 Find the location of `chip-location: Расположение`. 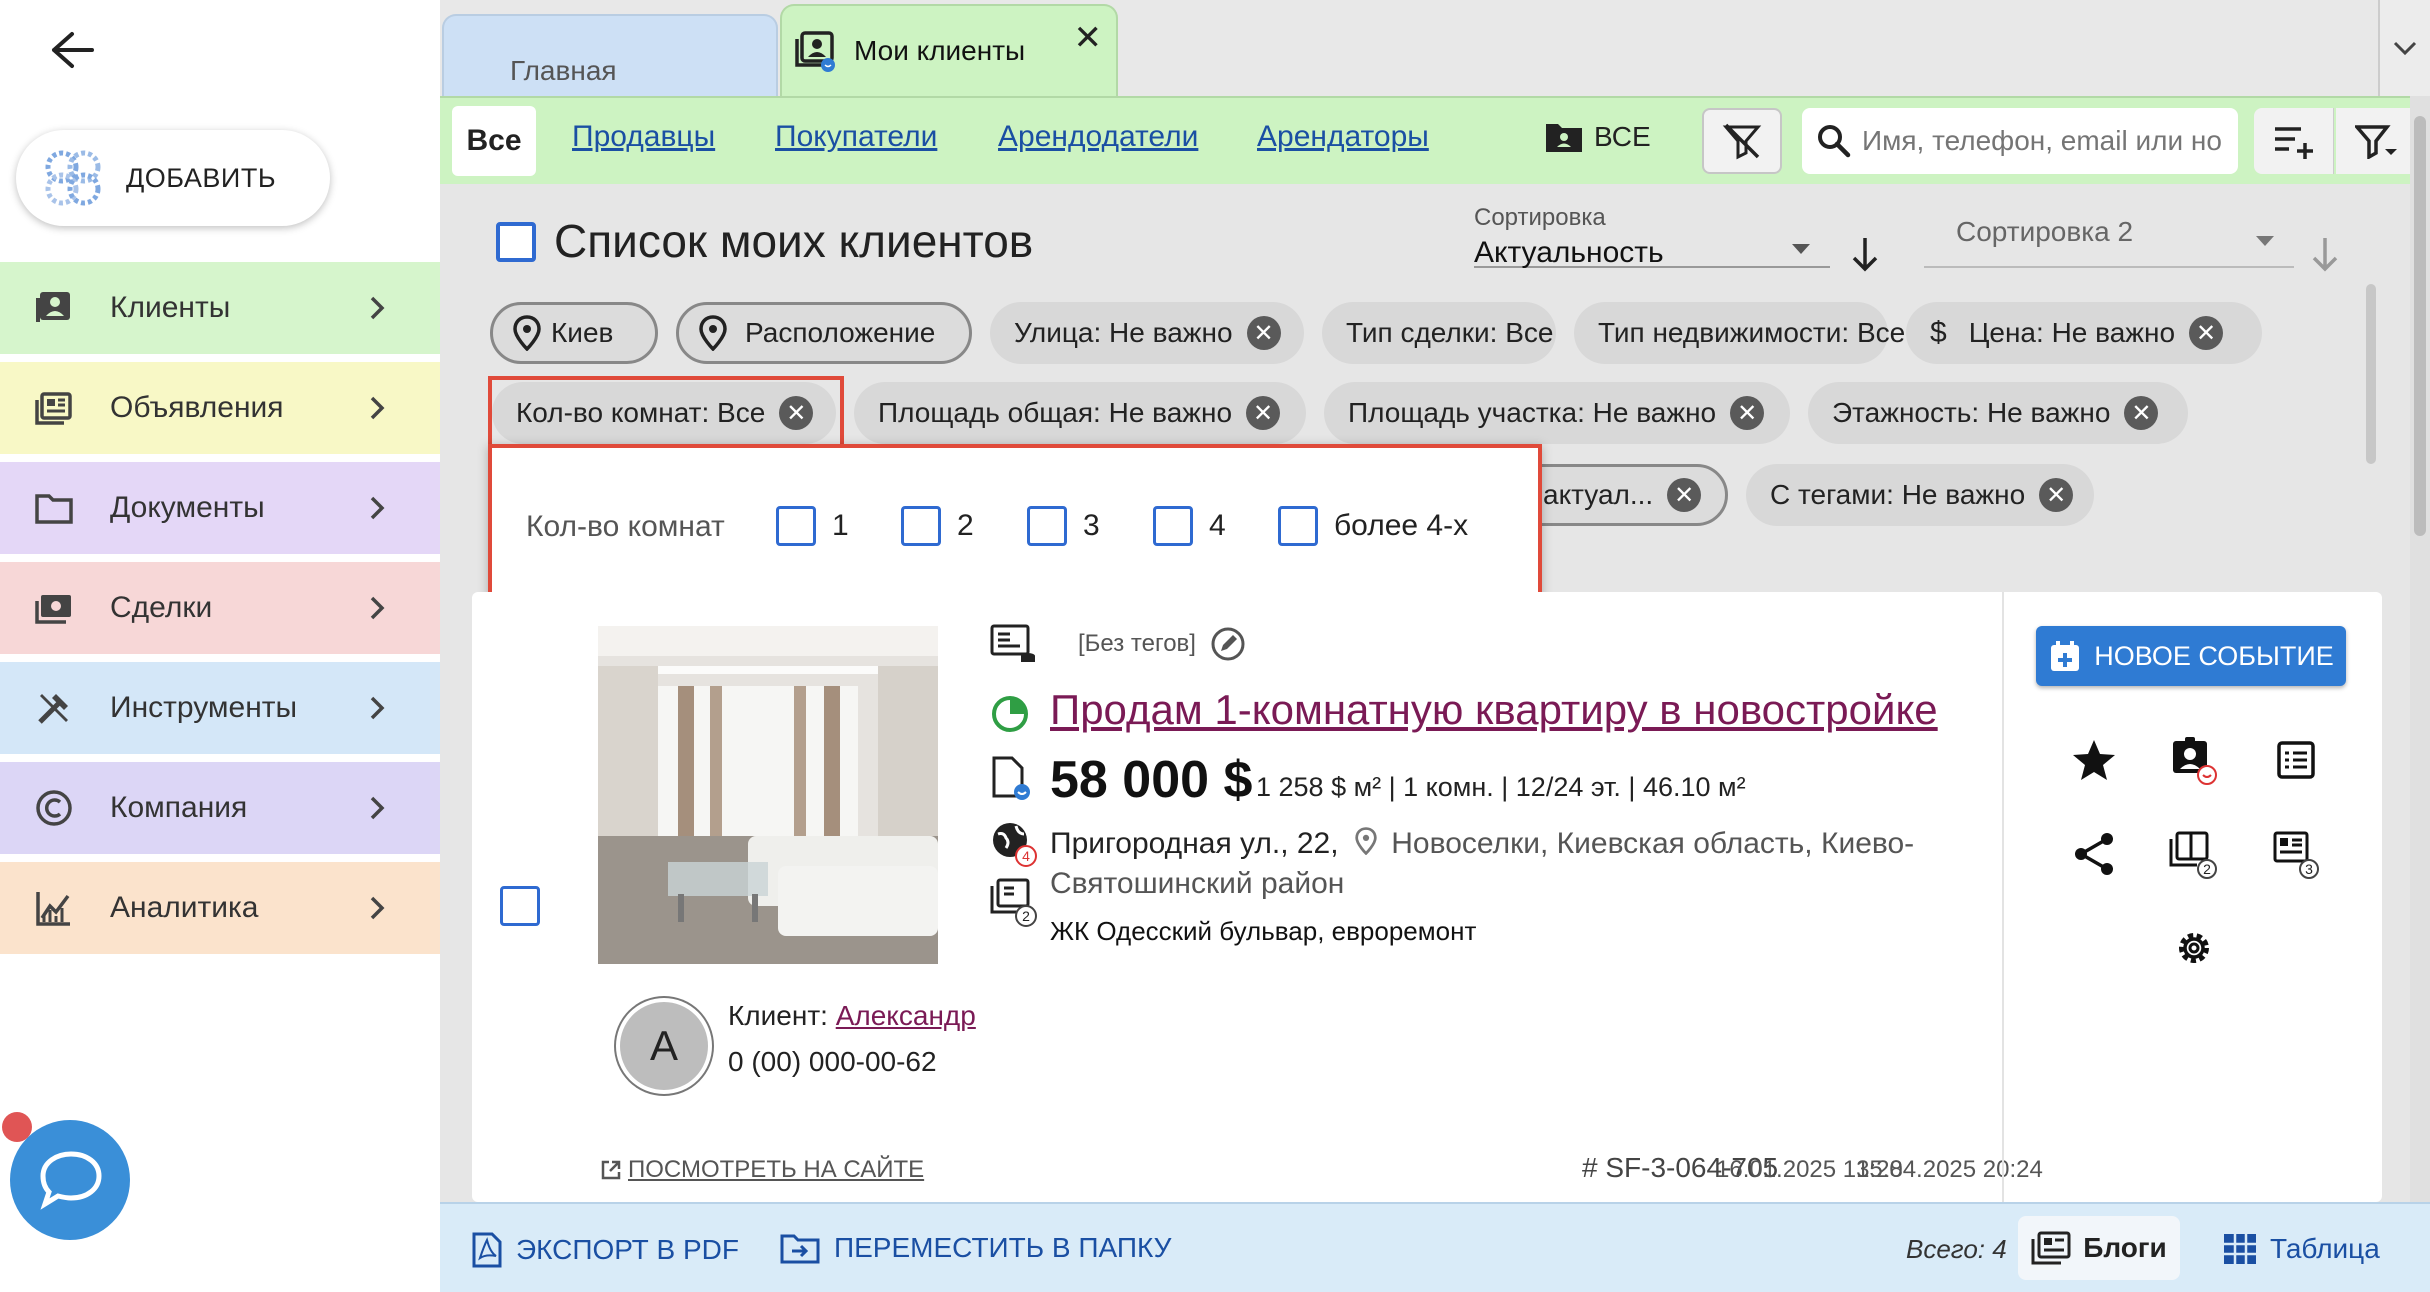

chip-location: Расположение is located at coordinates (824, 333).